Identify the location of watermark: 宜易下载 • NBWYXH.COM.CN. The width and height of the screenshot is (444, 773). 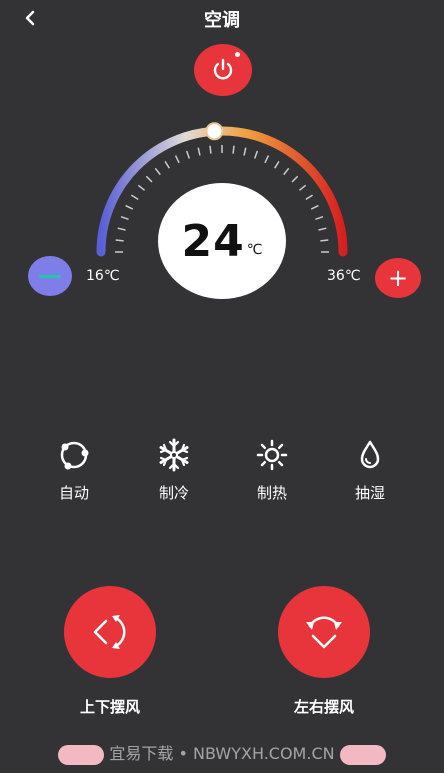
(222, 752).